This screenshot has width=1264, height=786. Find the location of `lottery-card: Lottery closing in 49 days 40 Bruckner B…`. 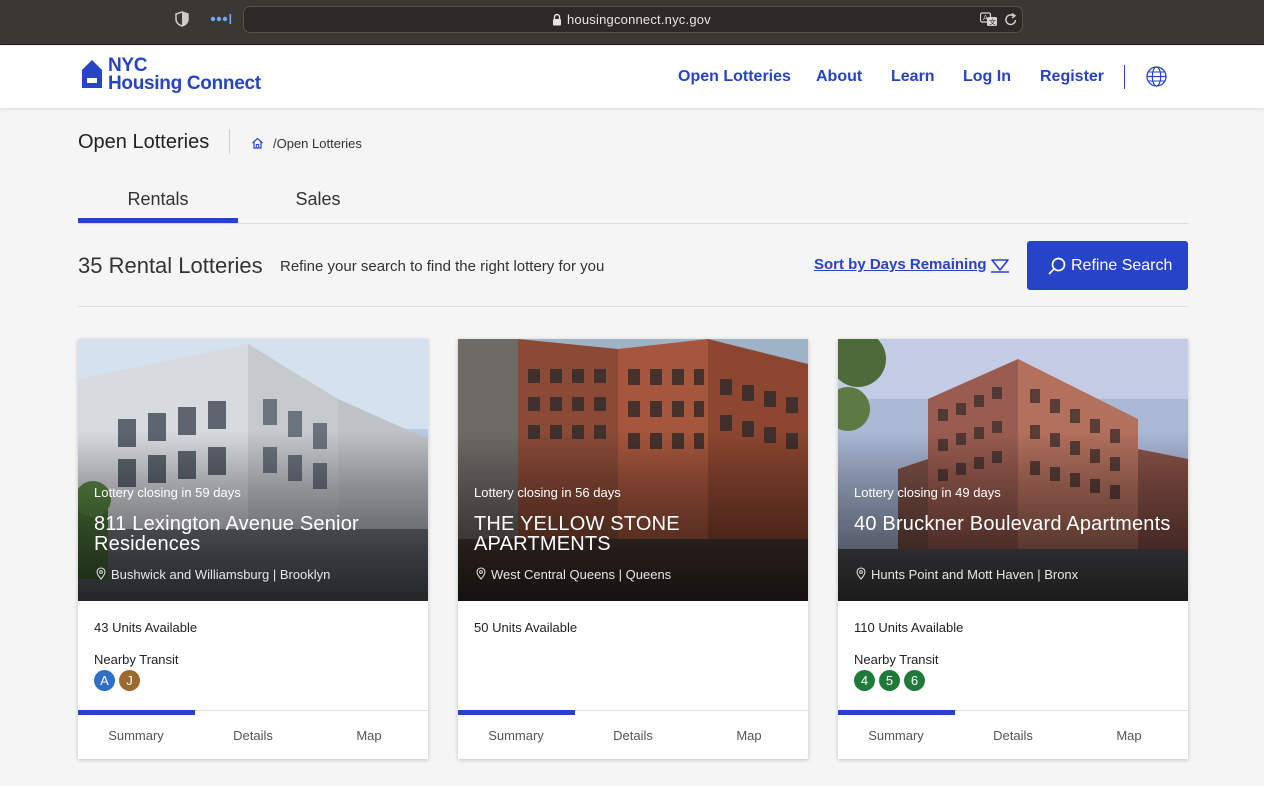

lottery-card: Lottery closing in 49 days 40 Bruckner B… is located at coordinates (1013, 549).